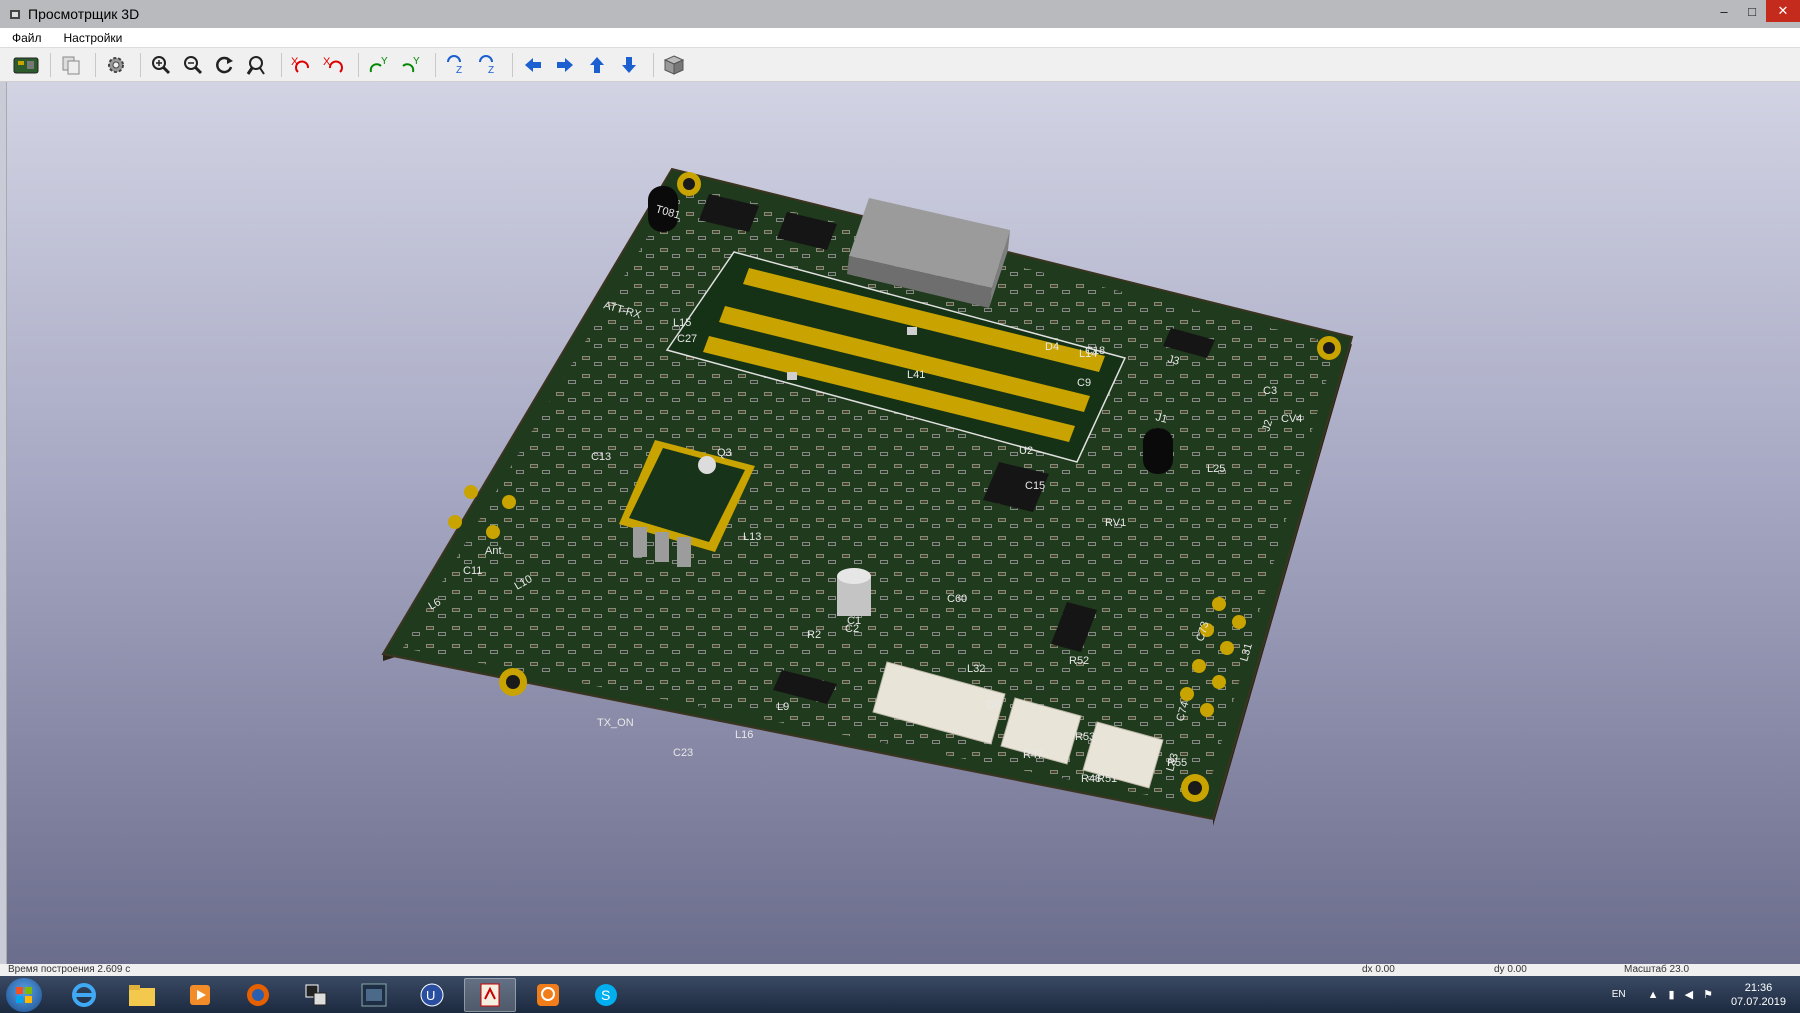 Image resolution: width=1800 pixels, height=1013 pixels. I want to click on window-controls: – □ ✕, so click(1755, 11).